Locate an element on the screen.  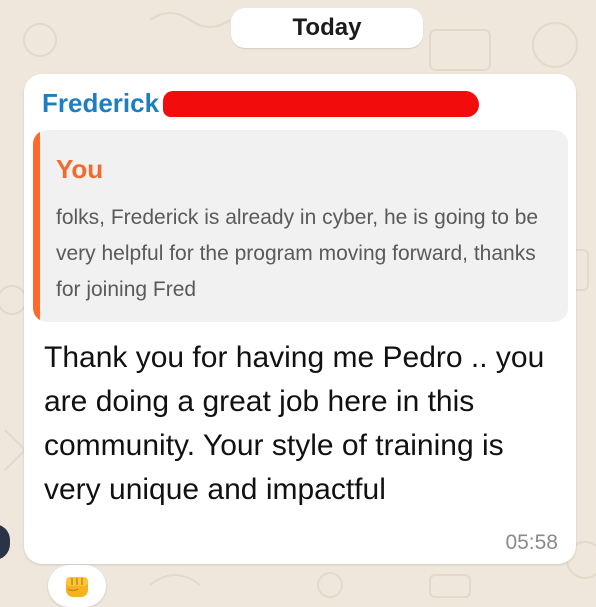
reaction-badge is located at coordinates (77, 586).